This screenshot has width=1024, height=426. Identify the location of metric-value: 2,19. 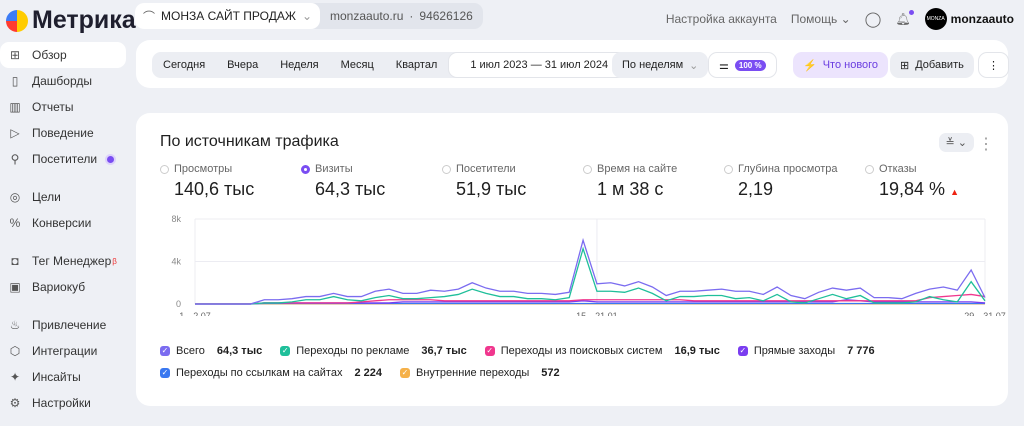
(756, 189).